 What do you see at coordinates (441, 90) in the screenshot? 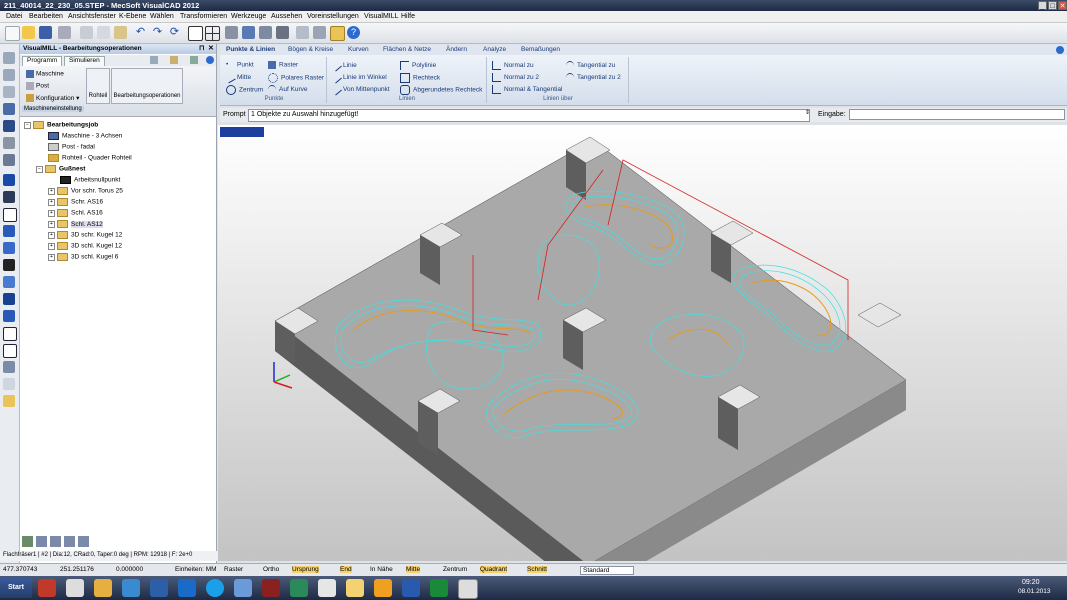
I see `abgerundetes-rechteck-button: Abgerundetes Rechteck` at bounding box center [441, 90].